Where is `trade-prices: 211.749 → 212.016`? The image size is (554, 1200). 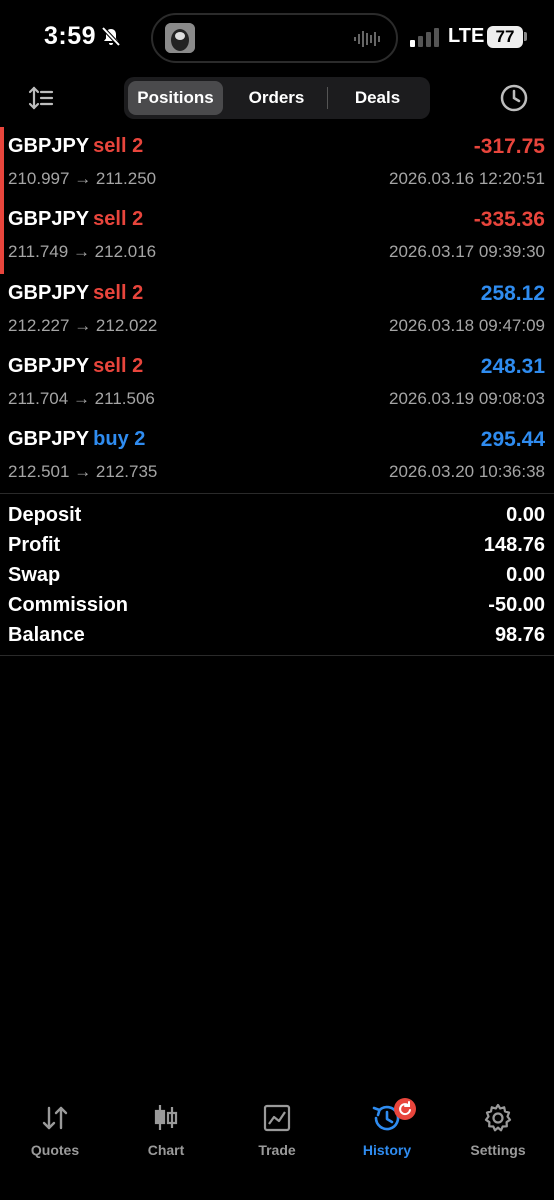 trade-prices: 211.749 → 212.016 is located at coordinates (82, 252).